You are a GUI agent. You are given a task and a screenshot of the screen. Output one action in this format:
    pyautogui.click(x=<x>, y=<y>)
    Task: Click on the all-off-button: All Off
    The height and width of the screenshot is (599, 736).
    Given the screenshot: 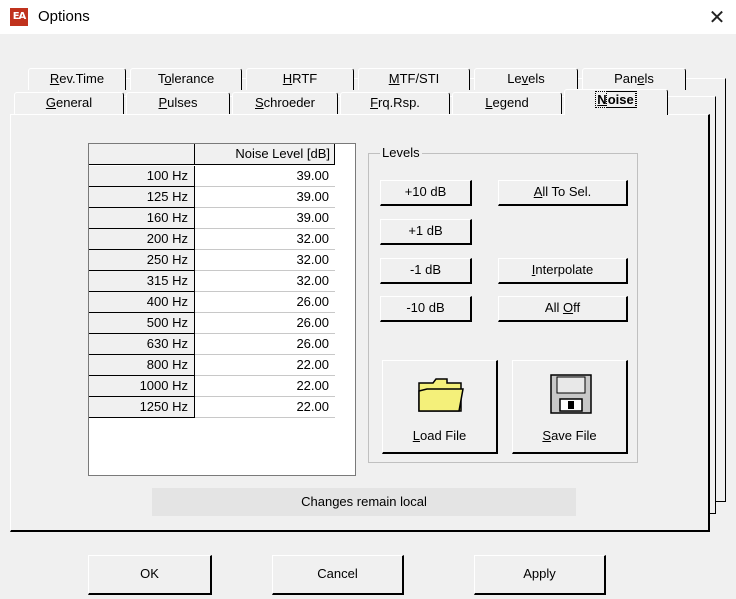 What is the action you would take?
    pyautogui.click(x=563, y=309)
    